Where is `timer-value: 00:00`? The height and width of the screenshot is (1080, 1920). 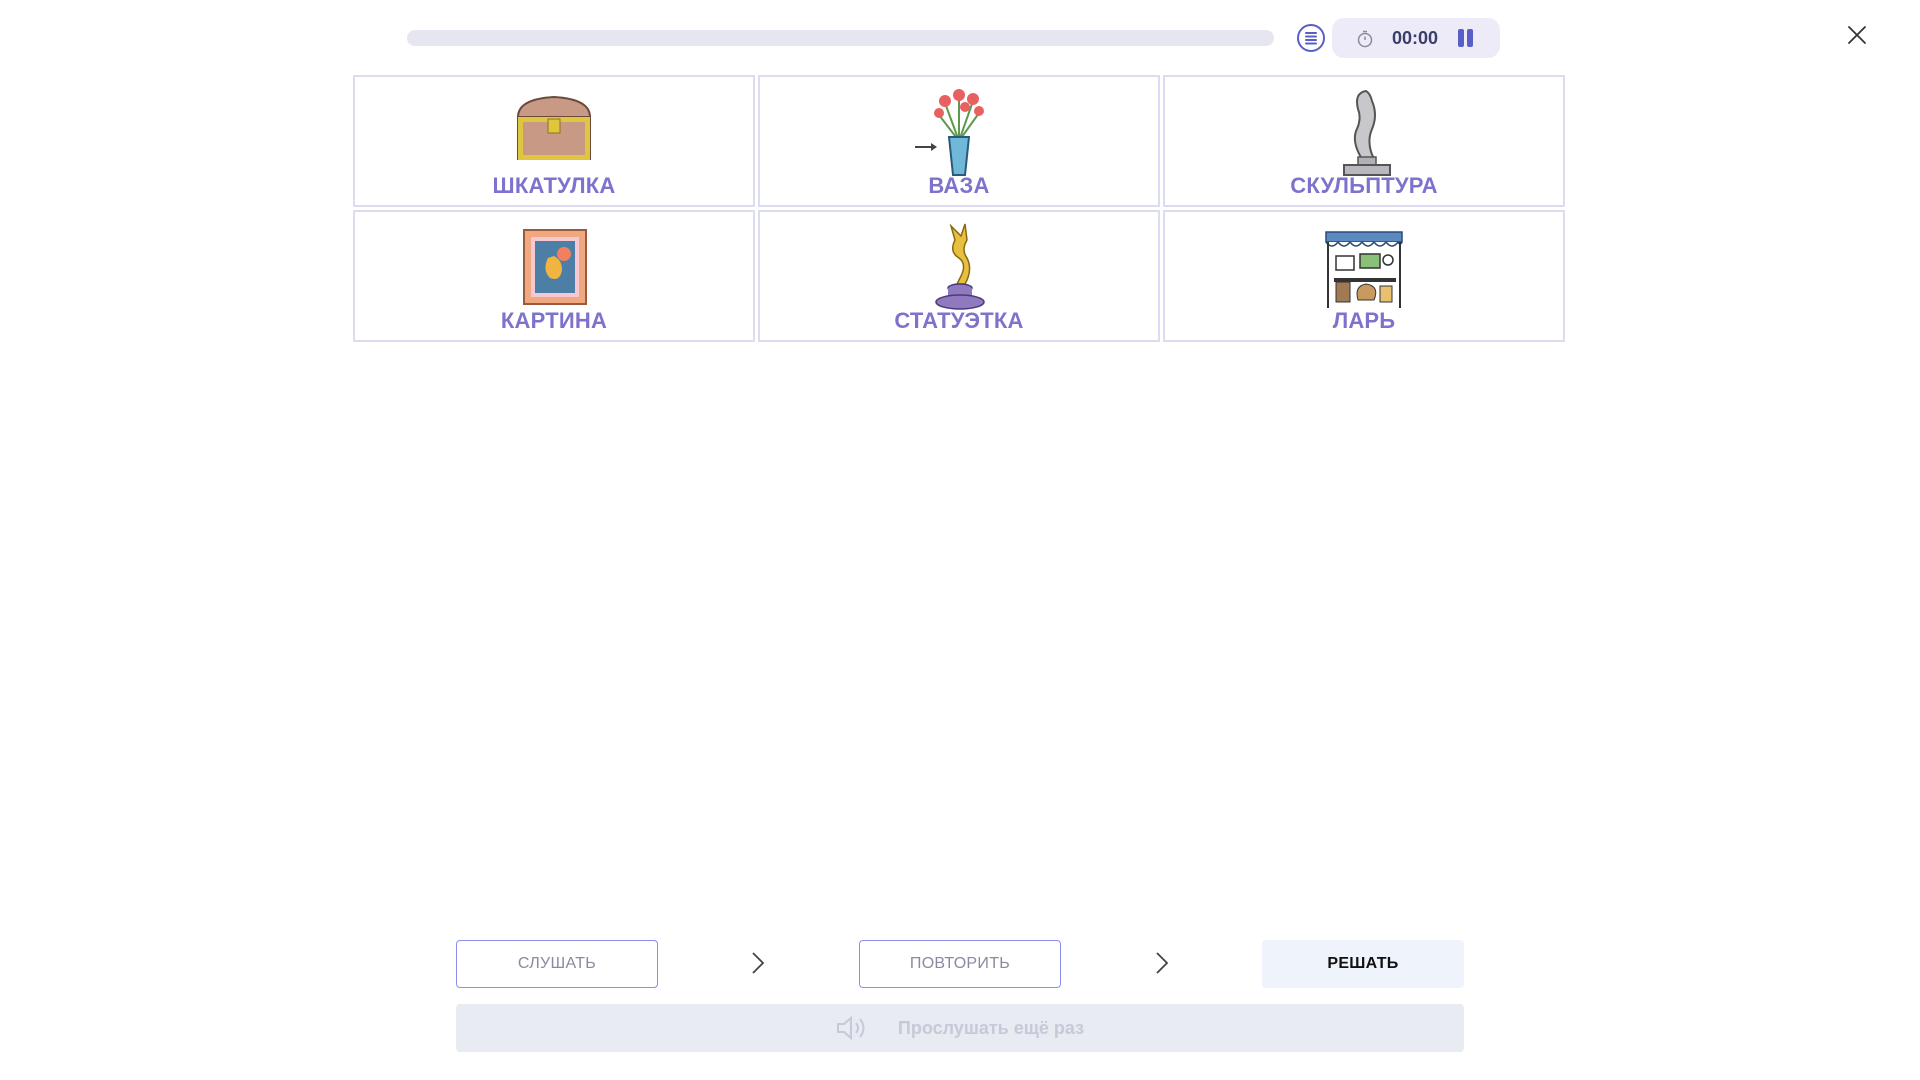
timer-value: 00:00 is located at coordinates (1415, 38).